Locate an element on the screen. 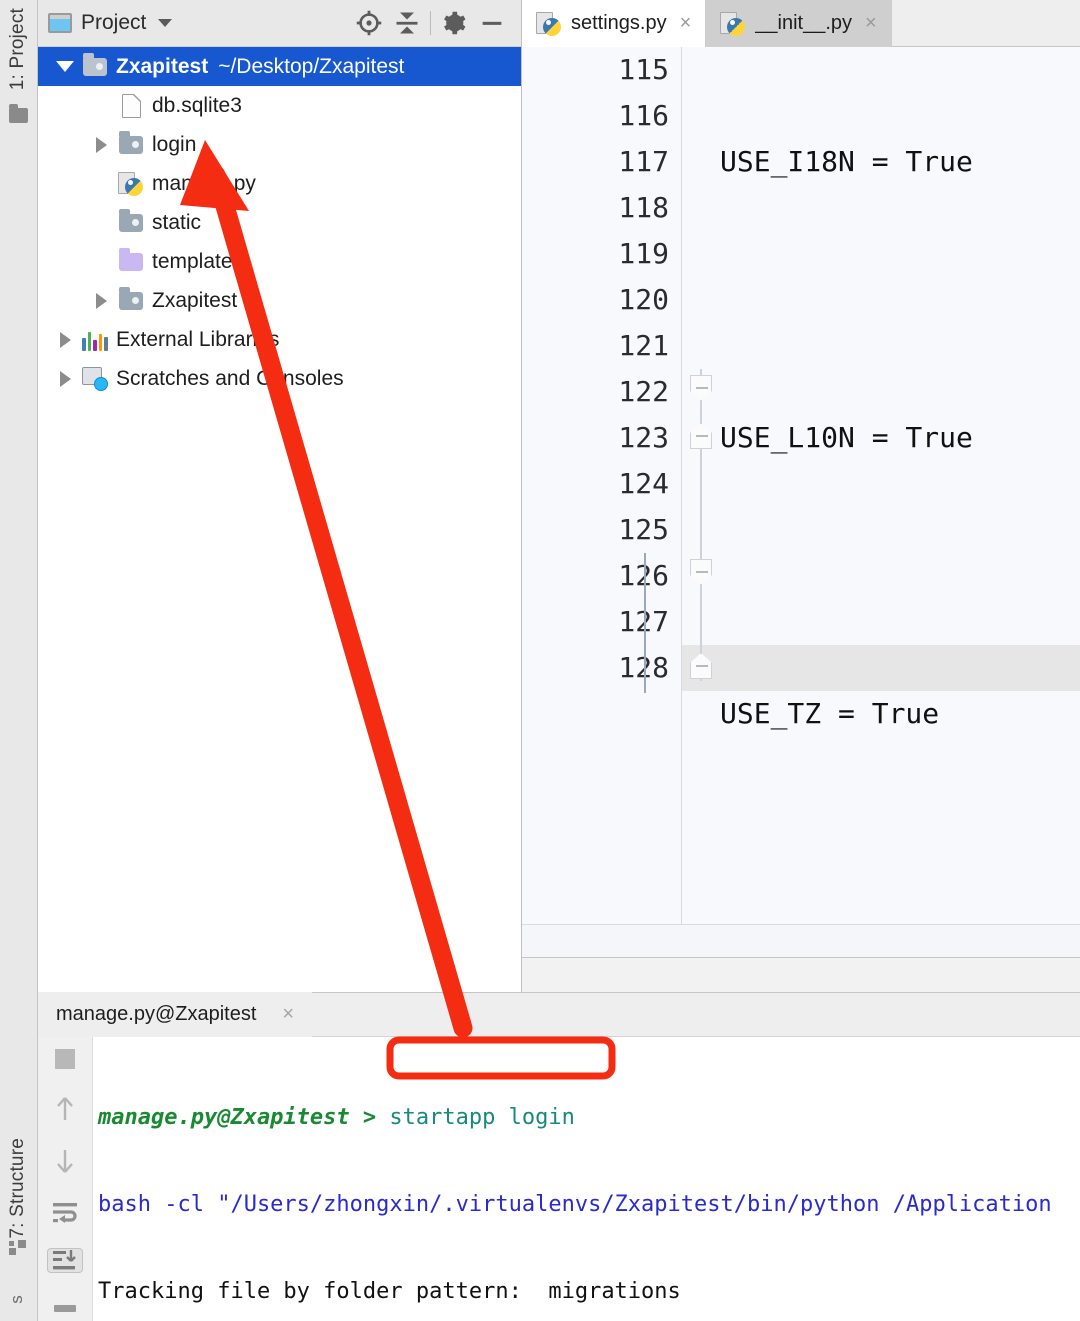 The width and height of the screenshot is (1080, 1321). soft-wrap-icon is located at coordinates (65, 1211).